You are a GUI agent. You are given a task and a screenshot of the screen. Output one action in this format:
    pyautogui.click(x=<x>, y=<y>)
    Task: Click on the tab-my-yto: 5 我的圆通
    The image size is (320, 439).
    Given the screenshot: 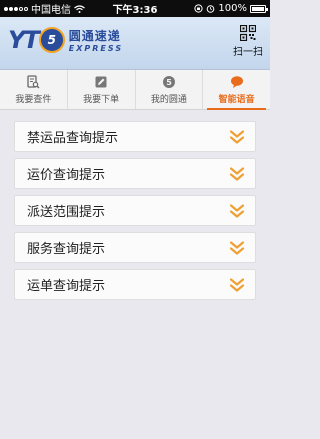 What is the action you would take?
    pyautogui.click(x=170, y=89)
    